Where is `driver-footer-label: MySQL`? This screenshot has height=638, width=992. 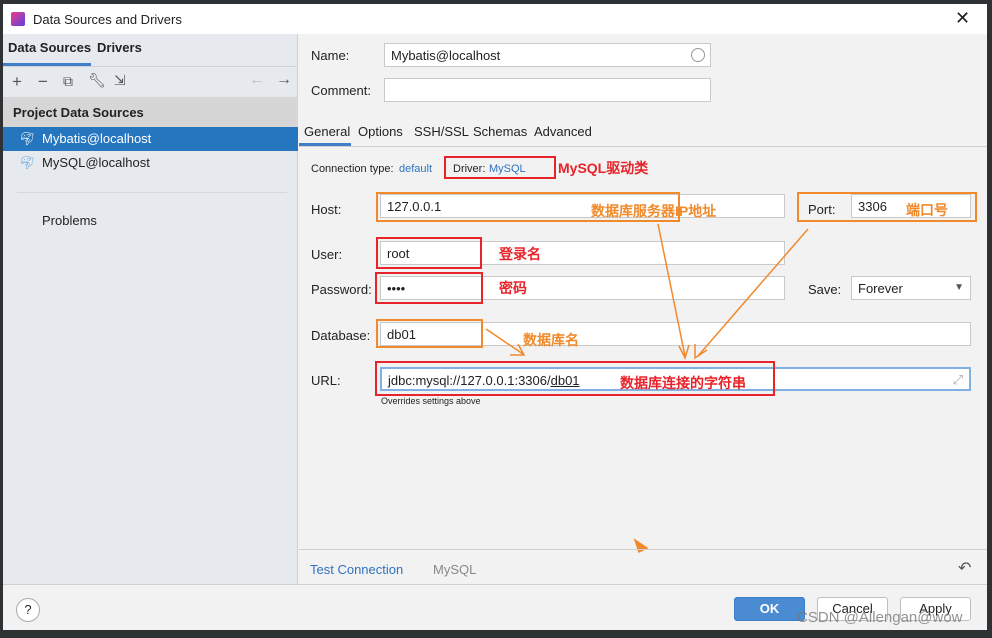 driver-footer-label: MySQL is located at coordinates (455, 569).